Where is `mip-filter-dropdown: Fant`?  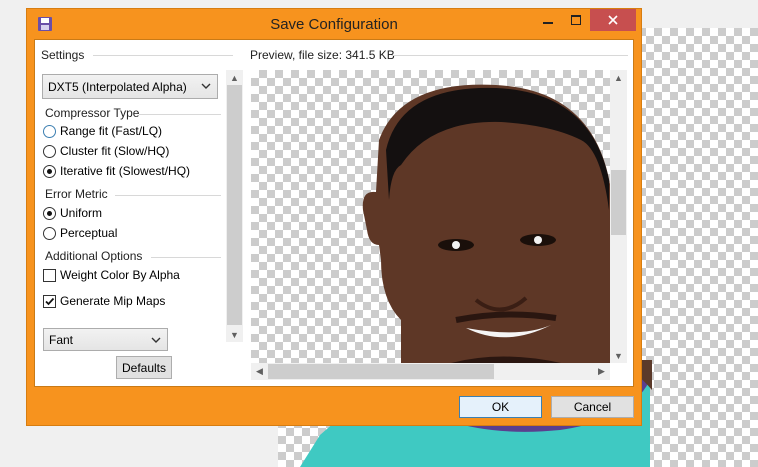
mip-filter-dropdown: Fant is located at coordinates (105, 339).